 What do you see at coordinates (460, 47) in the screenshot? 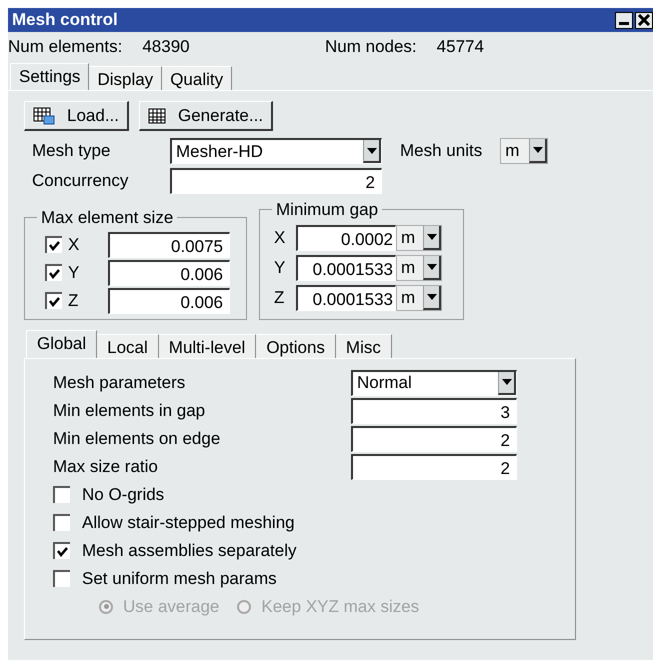
I see `stat-value: 45774` at bounding box center [460, 47].